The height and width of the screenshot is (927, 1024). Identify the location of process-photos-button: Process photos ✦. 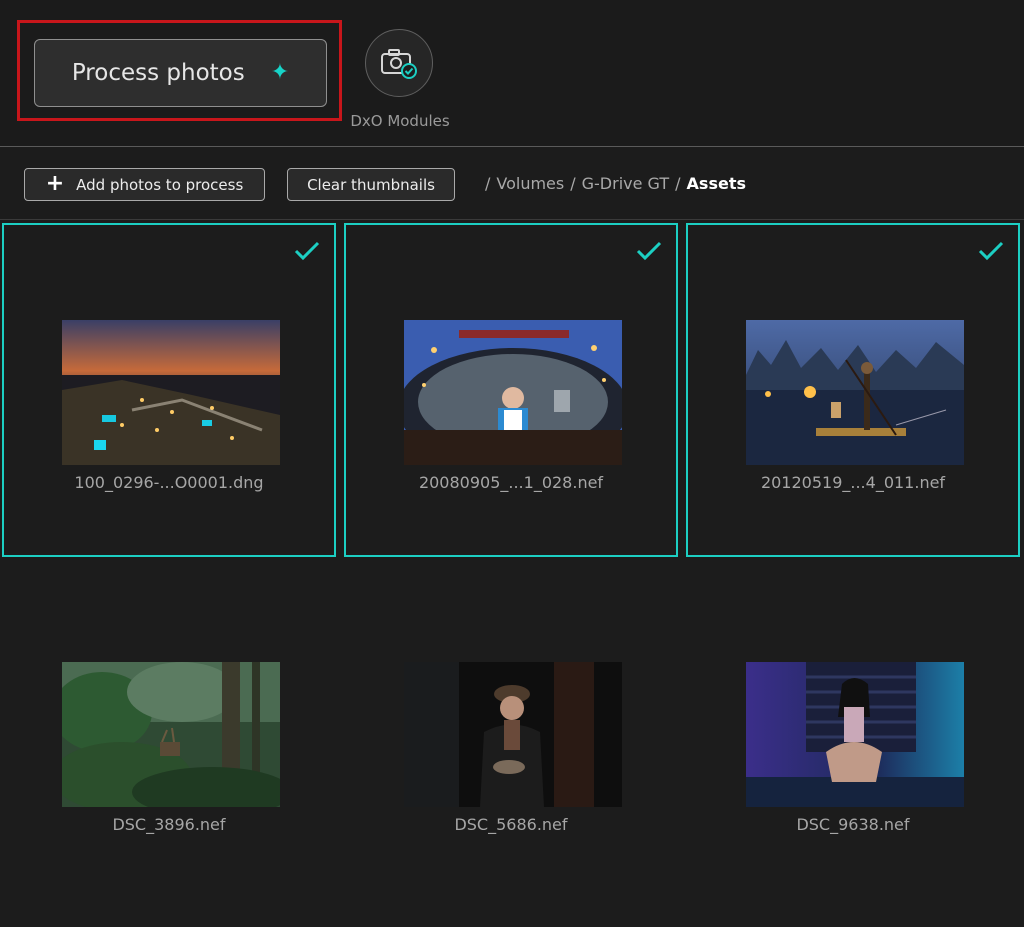
(180, 73).